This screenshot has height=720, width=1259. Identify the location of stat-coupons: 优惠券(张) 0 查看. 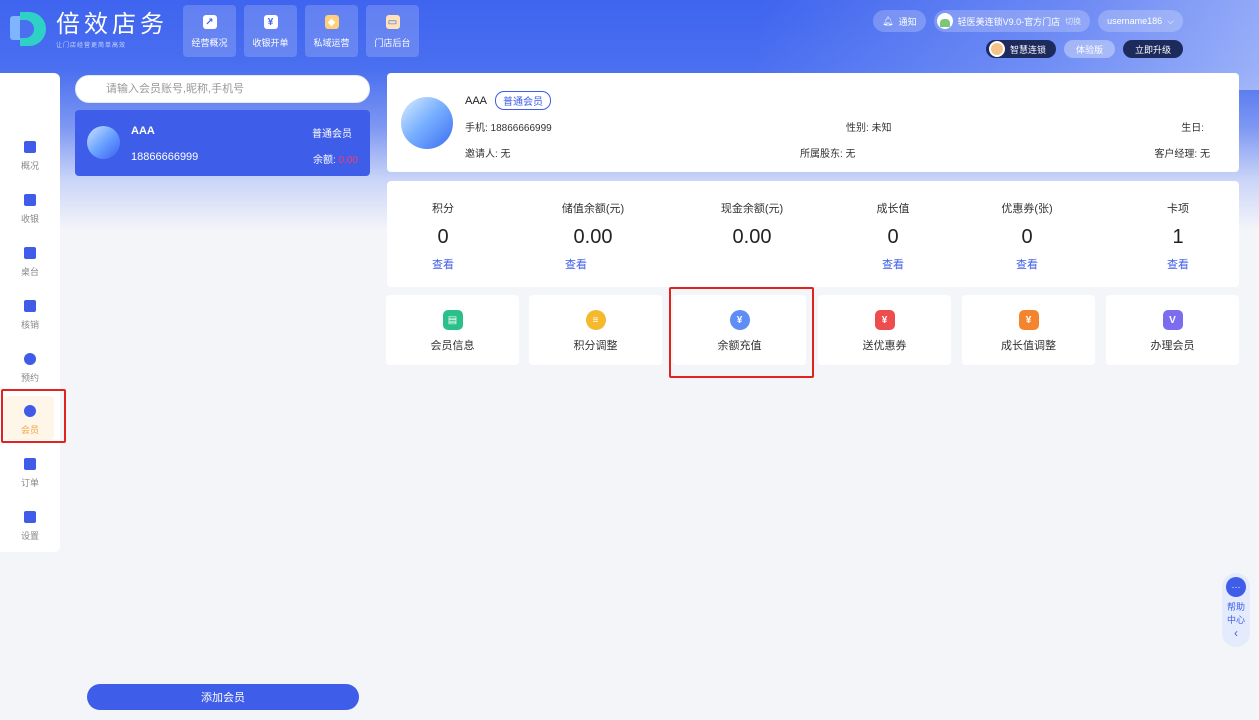
(1027, 236).